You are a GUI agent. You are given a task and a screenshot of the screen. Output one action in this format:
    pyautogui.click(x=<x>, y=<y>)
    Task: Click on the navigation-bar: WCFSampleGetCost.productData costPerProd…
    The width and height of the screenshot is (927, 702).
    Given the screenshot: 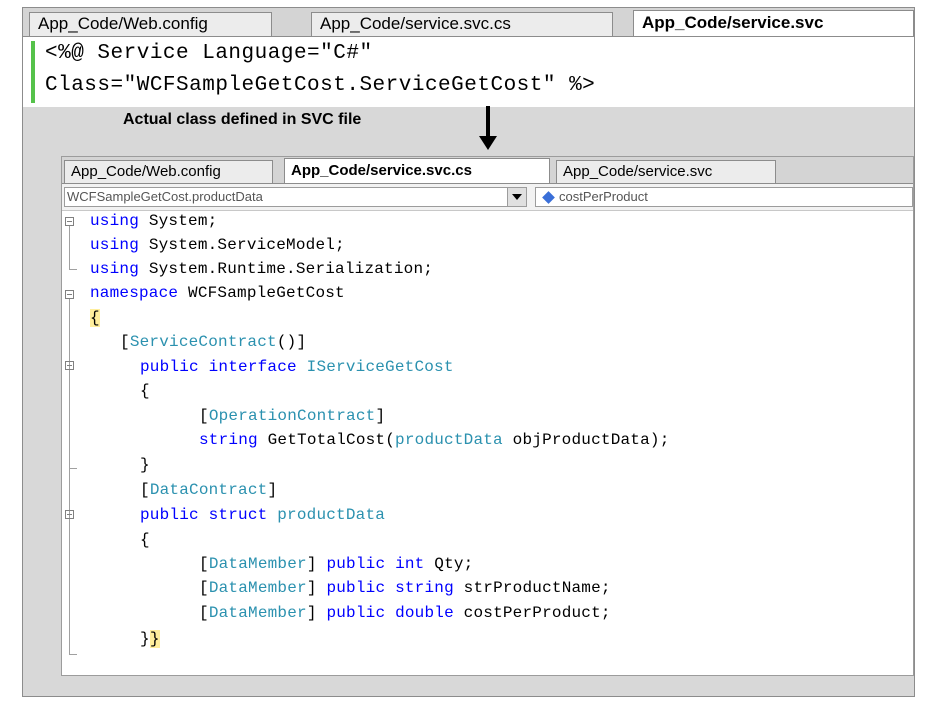 What is the action you would take?
    pyautogui.click(x=487, y=197)
    